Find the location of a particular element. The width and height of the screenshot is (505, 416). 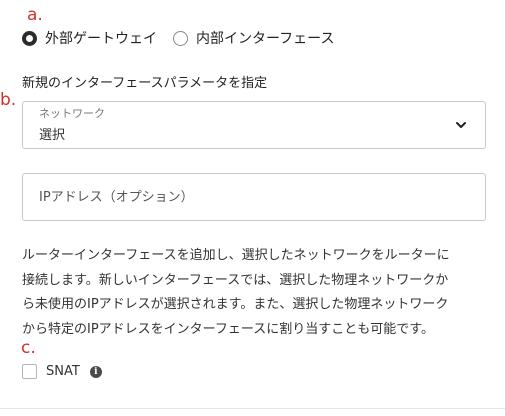

description-line: ら未使用のIPアドレスが選択されます。また、選択した物理ネットワーク is located at coordinates (235, 304).